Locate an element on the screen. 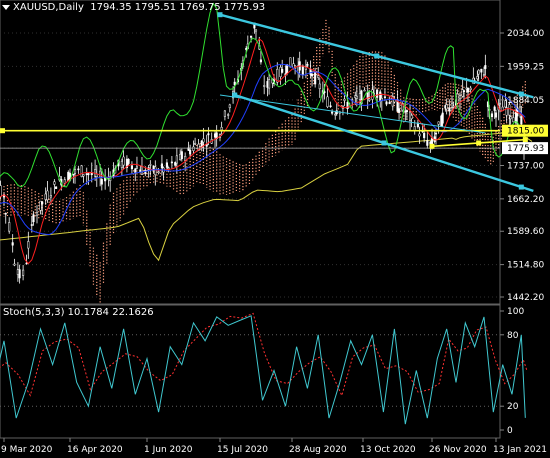  price-label: 1589.60 is located at coordinates (525, 232).